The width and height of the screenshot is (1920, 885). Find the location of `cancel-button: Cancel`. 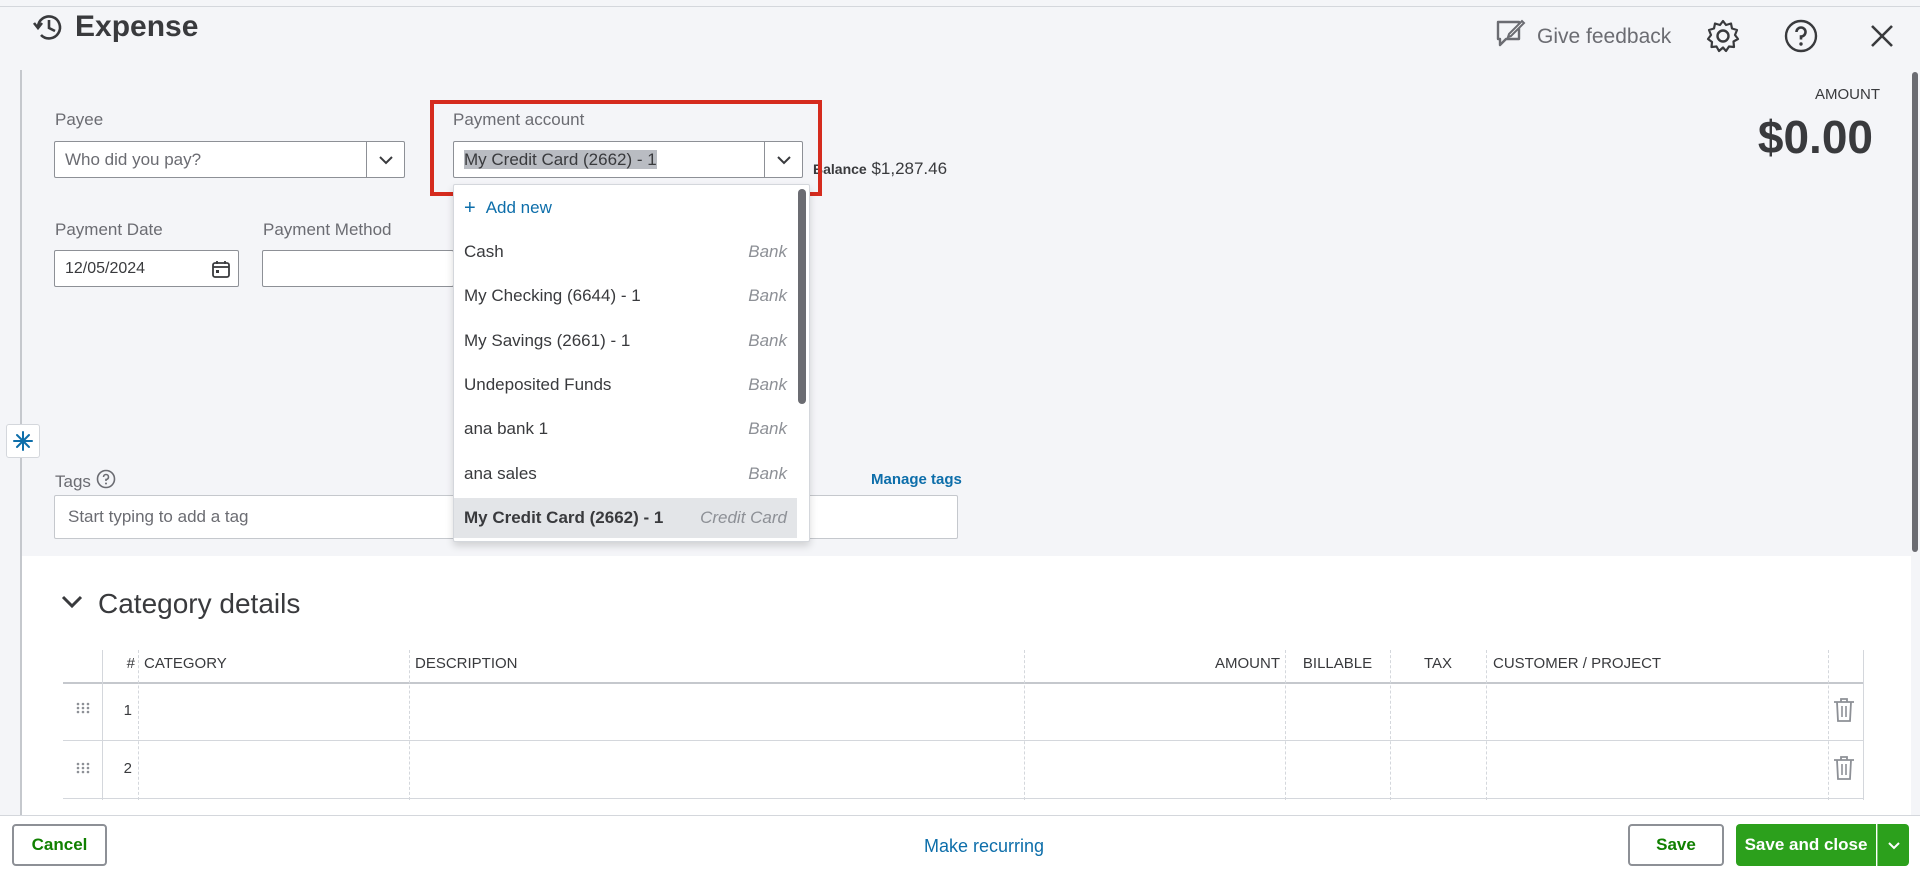

cancel-button: Cancel is located at coordinates (59, 845).